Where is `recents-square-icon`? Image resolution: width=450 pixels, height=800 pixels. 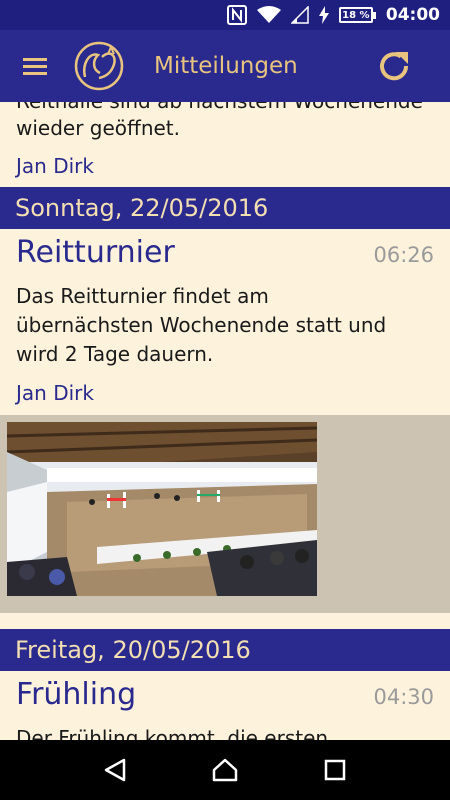
recents-square-icon is located at coordinates (335, 770).